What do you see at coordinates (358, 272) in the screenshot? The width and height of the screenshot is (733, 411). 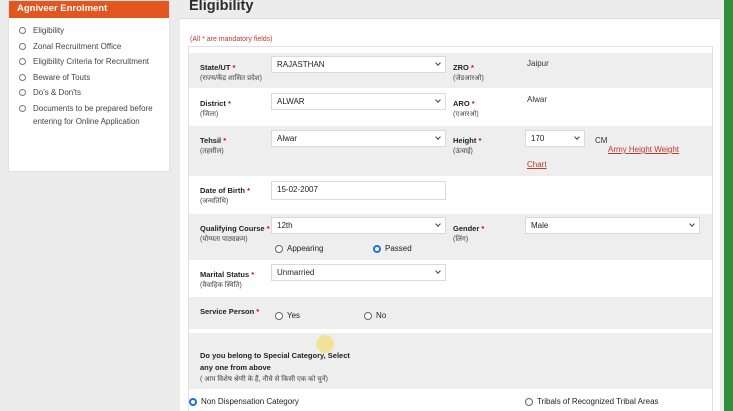 I see `marital-status-select: Unmarried` at bounding box center [358, 272].